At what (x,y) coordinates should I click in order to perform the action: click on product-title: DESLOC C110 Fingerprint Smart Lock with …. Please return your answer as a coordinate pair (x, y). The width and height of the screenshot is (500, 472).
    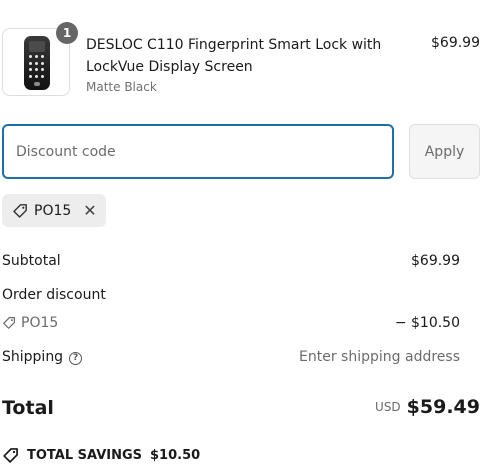
    Looking at the image, I should click on (234, 56).